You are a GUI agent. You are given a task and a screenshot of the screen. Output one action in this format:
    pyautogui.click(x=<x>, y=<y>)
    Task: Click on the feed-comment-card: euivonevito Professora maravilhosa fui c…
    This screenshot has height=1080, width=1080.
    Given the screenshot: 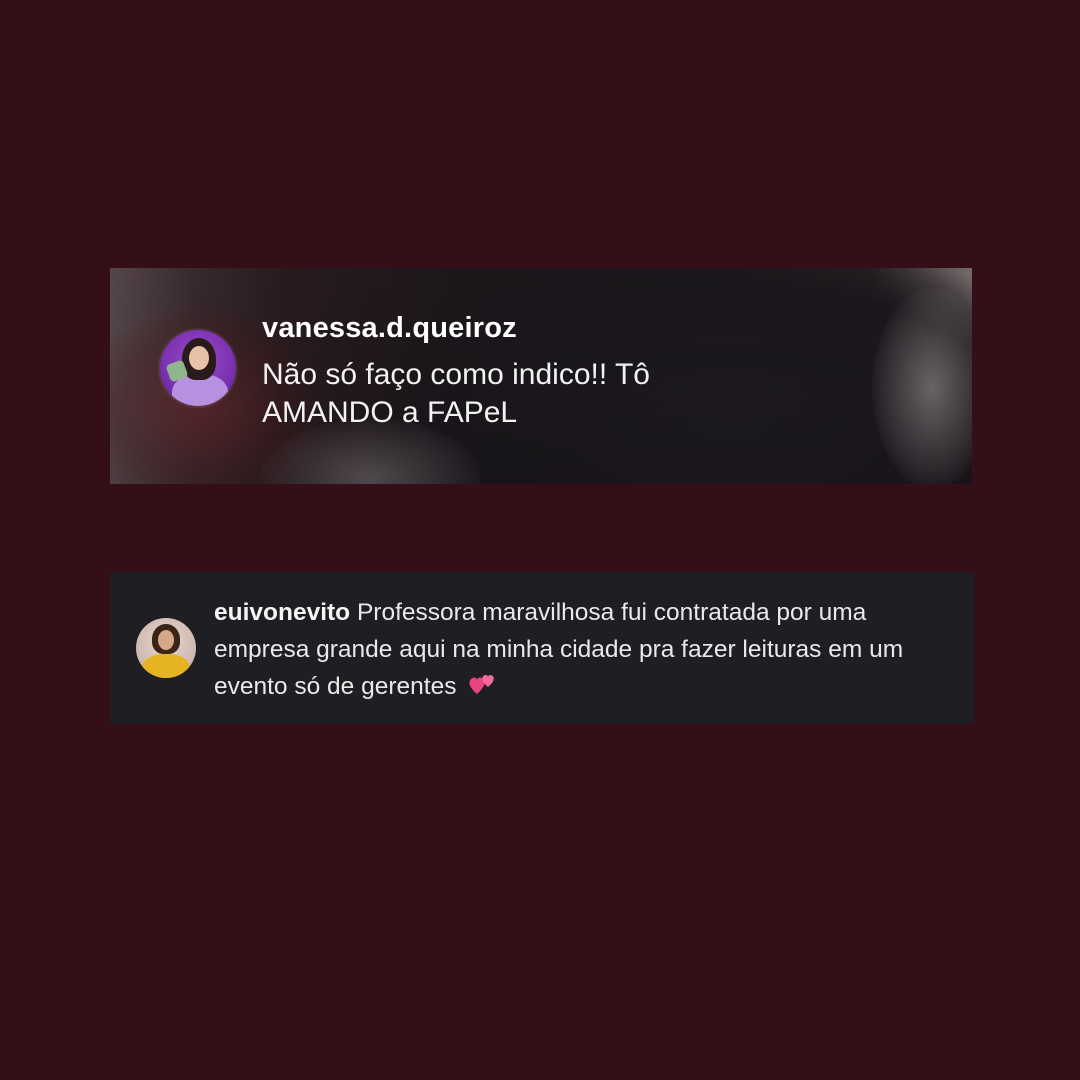 What is the action you would take?
    pyautogui.click(x=542, y=648)
    